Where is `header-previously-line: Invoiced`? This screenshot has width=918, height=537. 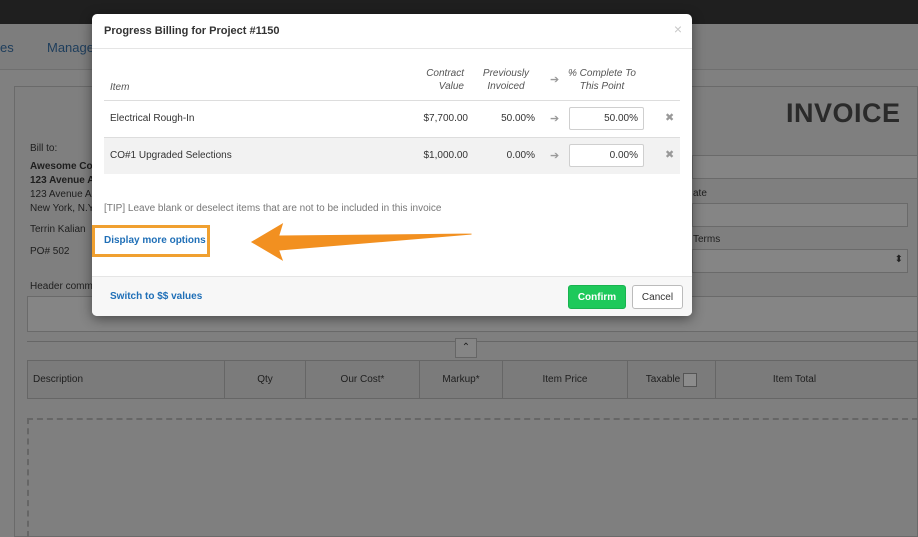 header-previously-line: Invoiced is located at coordinates (506, 86).